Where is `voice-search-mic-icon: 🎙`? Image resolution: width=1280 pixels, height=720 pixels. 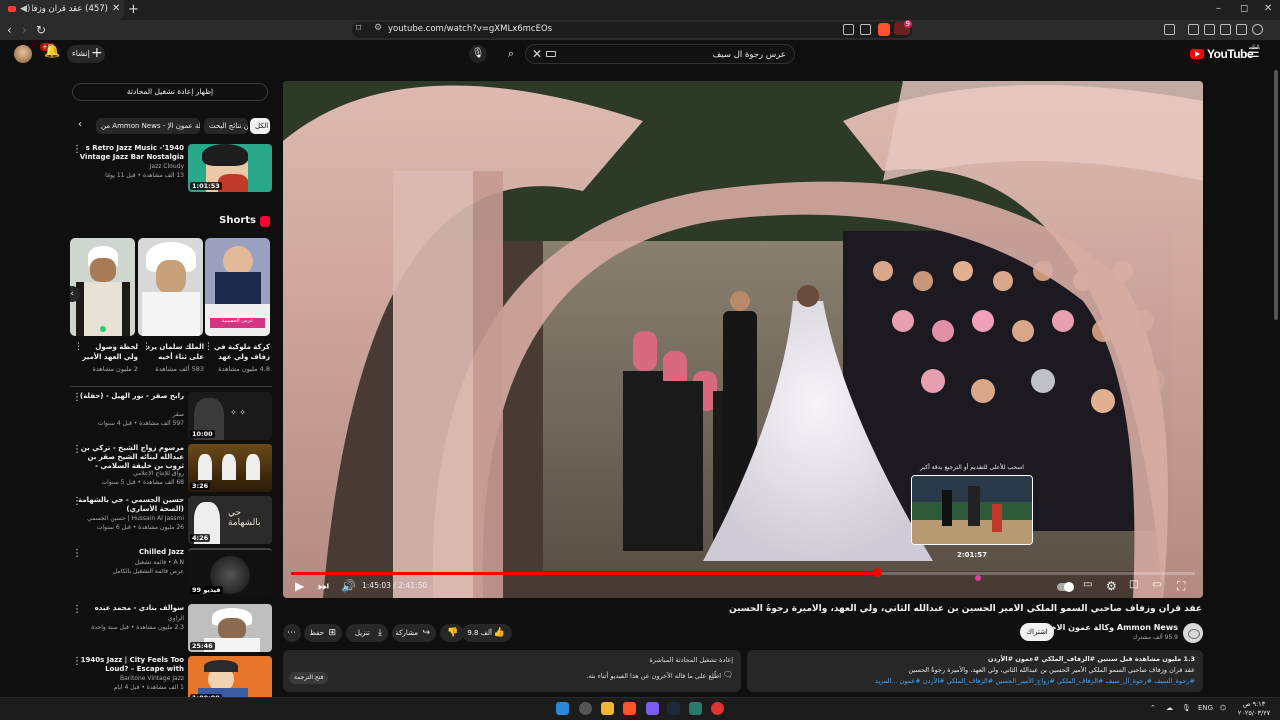 voice-search-mic-icon: 🎙 is located at coordinates (478, 54).